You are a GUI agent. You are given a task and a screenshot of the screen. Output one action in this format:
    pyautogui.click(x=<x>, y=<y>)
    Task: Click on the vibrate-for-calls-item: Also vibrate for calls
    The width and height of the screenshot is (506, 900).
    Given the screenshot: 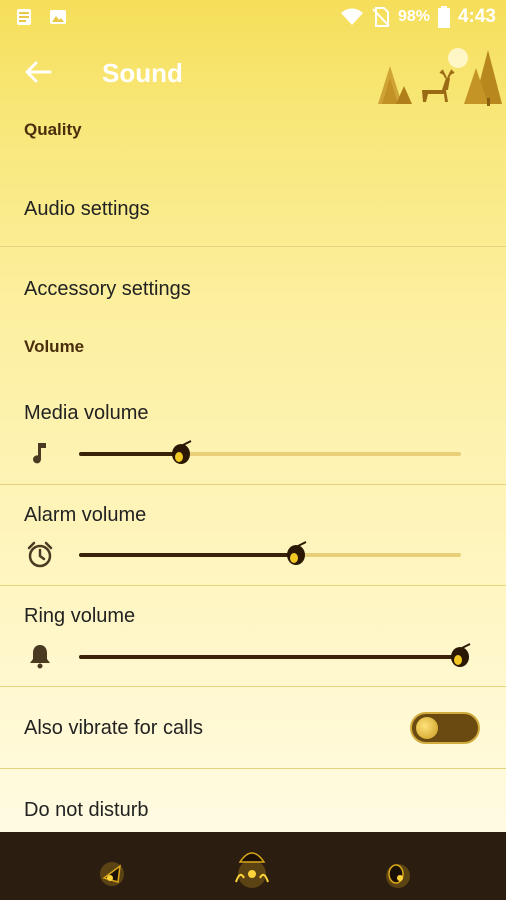 What is the action you would take?
    pyautogui.click(x=253, y=728)
    